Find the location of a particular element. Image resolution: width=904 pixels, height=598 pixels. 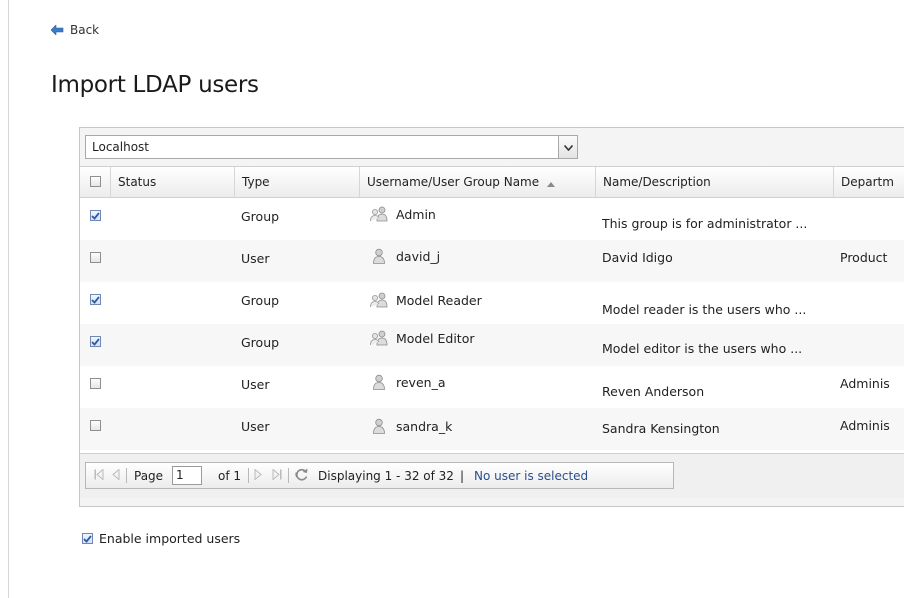

selection-status: No user is selected is located at coordinates (531, 475).